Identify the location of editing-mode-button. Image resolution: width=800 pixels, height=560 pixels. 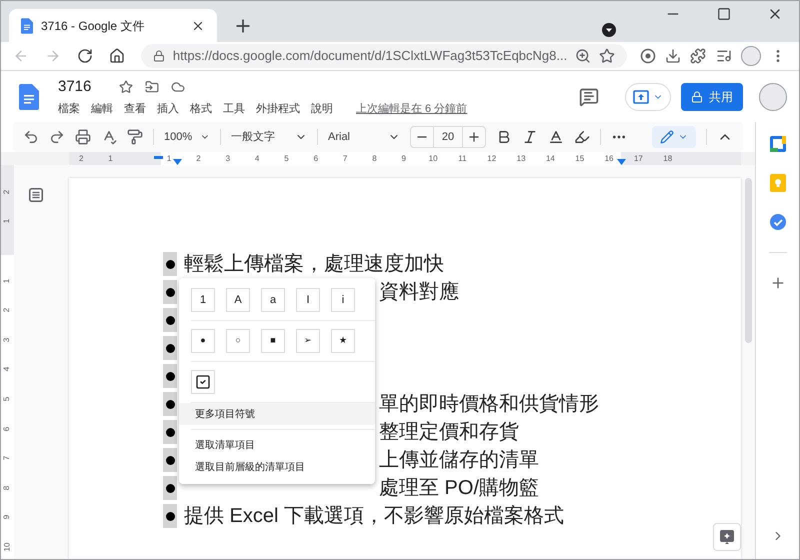
(674, 137).